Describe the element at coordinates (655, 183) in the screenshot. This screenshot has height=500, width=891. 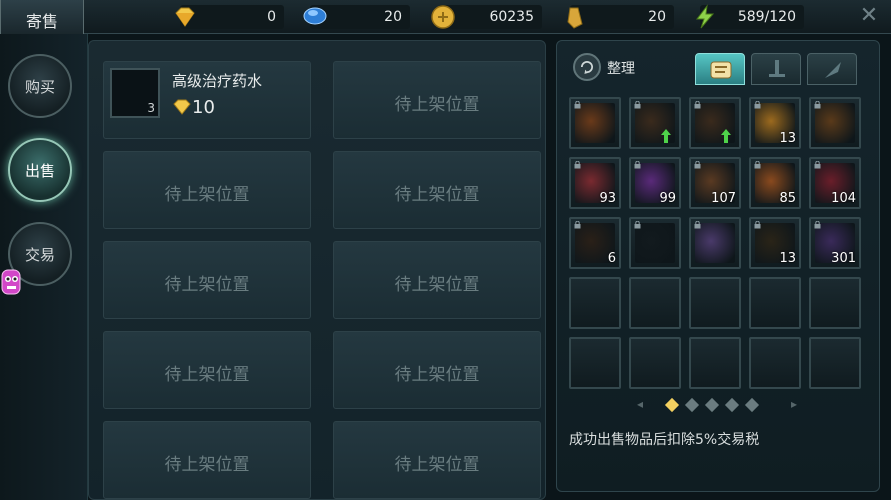
I see `inventory-slot: 99` at that location.